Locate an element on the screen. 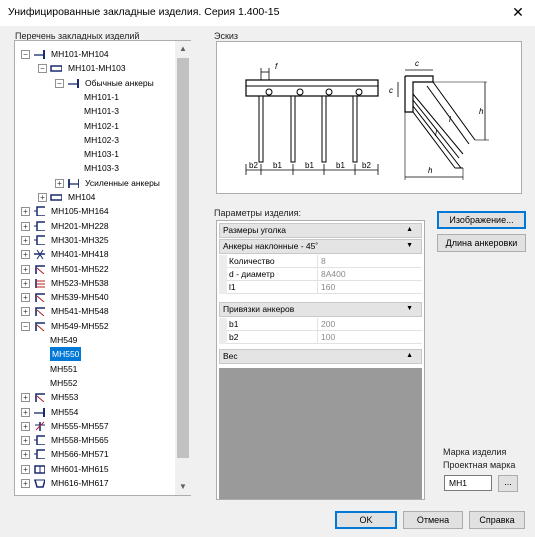 The width and height of the screenshot is (535, 537). tree-item: МН101-3 is located at coordinates (95, 111).